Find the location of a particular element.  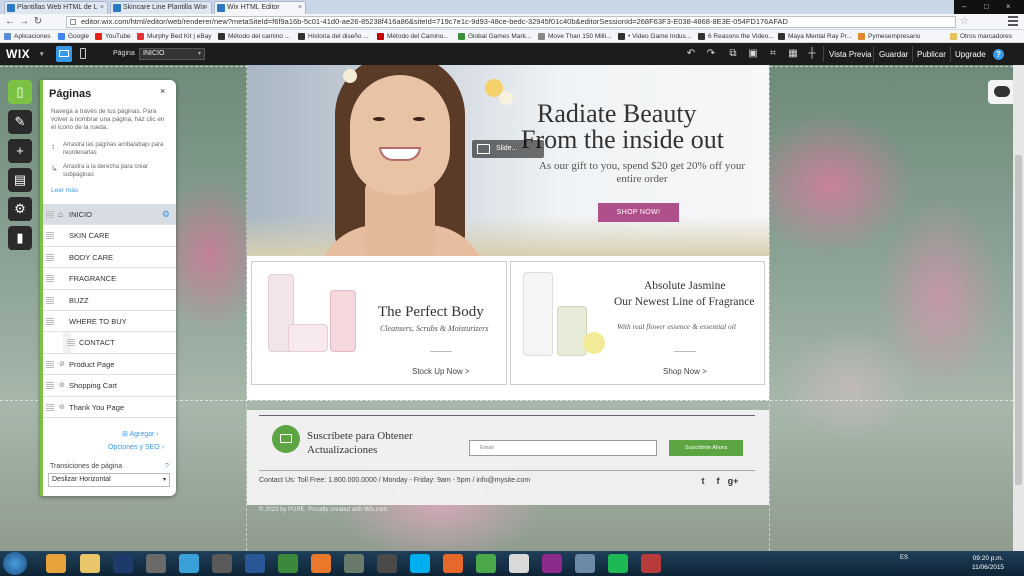

bookmark-item: Murphy Bed Kit | eBay is located at coordinates (174, 36).